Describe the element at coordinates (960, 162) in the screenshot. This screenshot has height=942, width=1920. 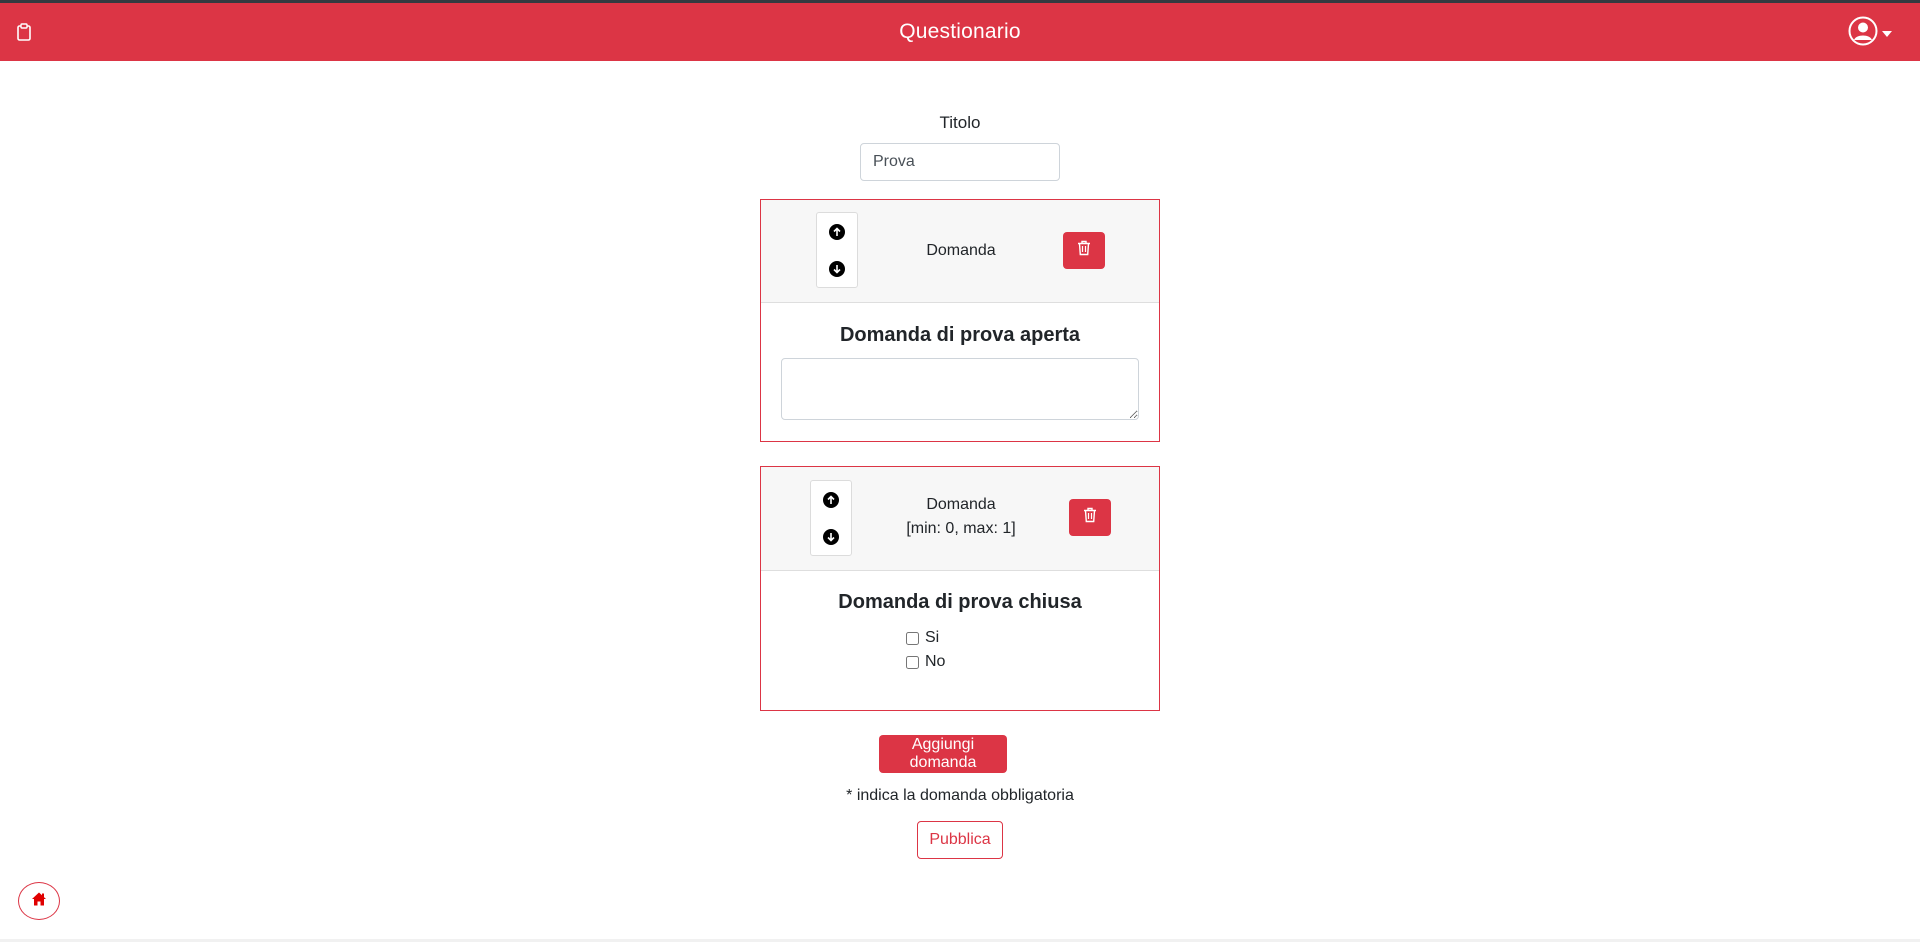
I see `title-input` at that location.